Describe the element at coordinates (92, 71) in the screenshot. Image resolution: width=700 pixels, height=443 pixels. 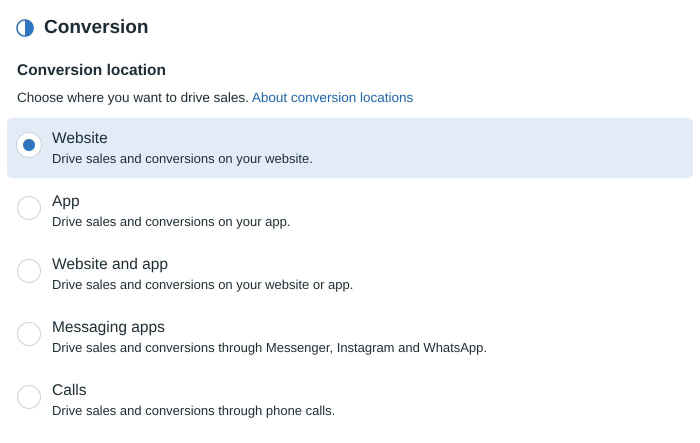
I see `field-label: Conversion location` at that location.